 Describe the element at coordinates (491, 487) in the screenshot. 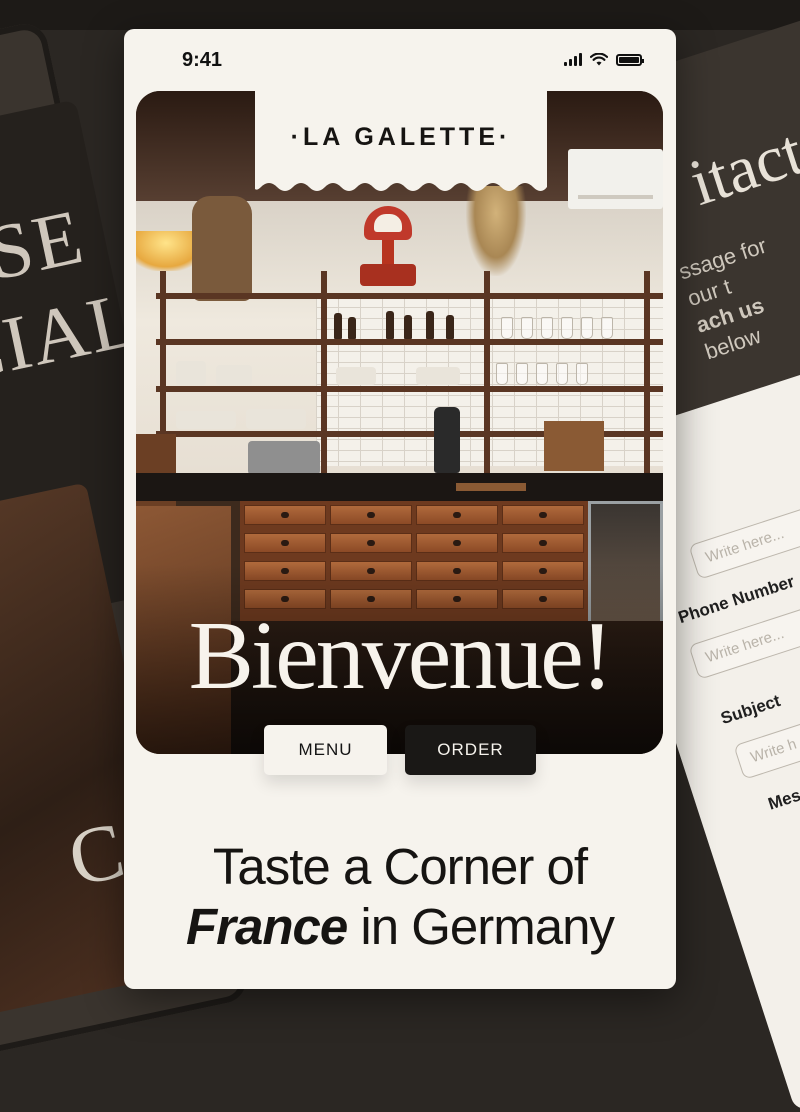

I see `photo-tray` at that location.